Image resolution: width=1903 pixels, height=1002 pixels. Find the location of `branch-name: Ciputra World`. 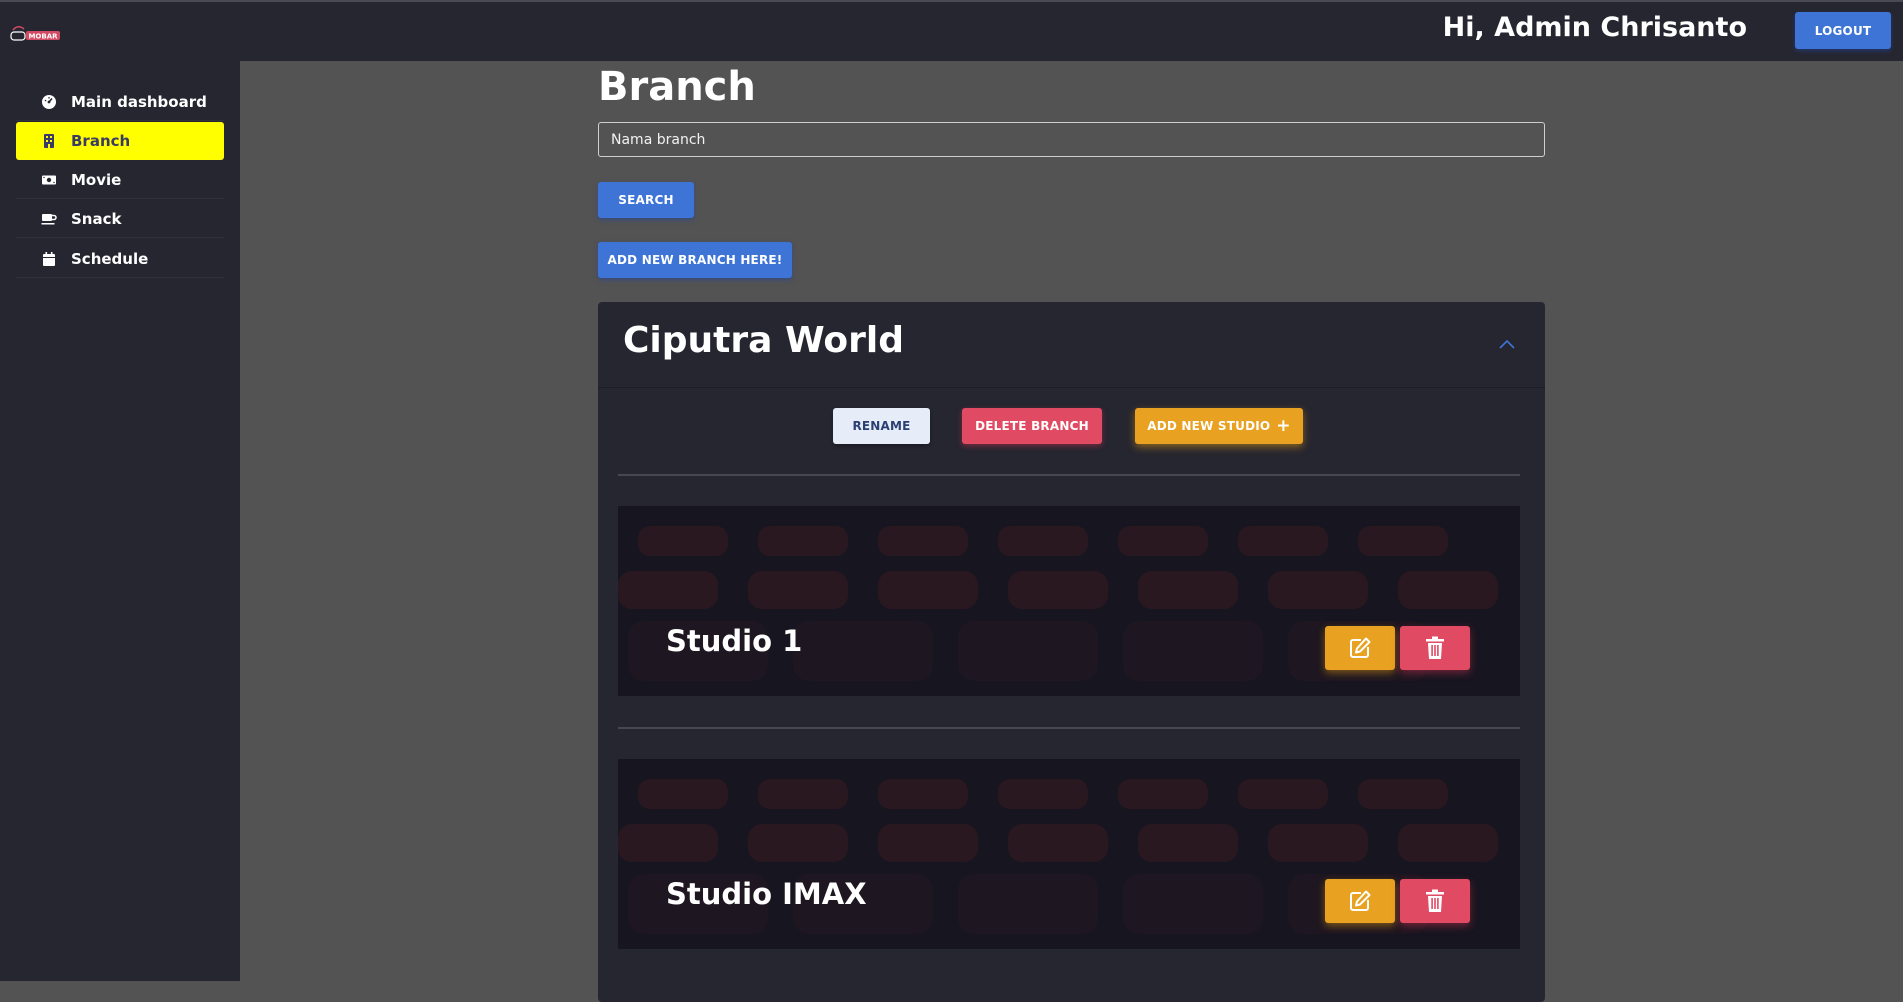

branch-name: Ciputra World is located at coordinates (763, 340).